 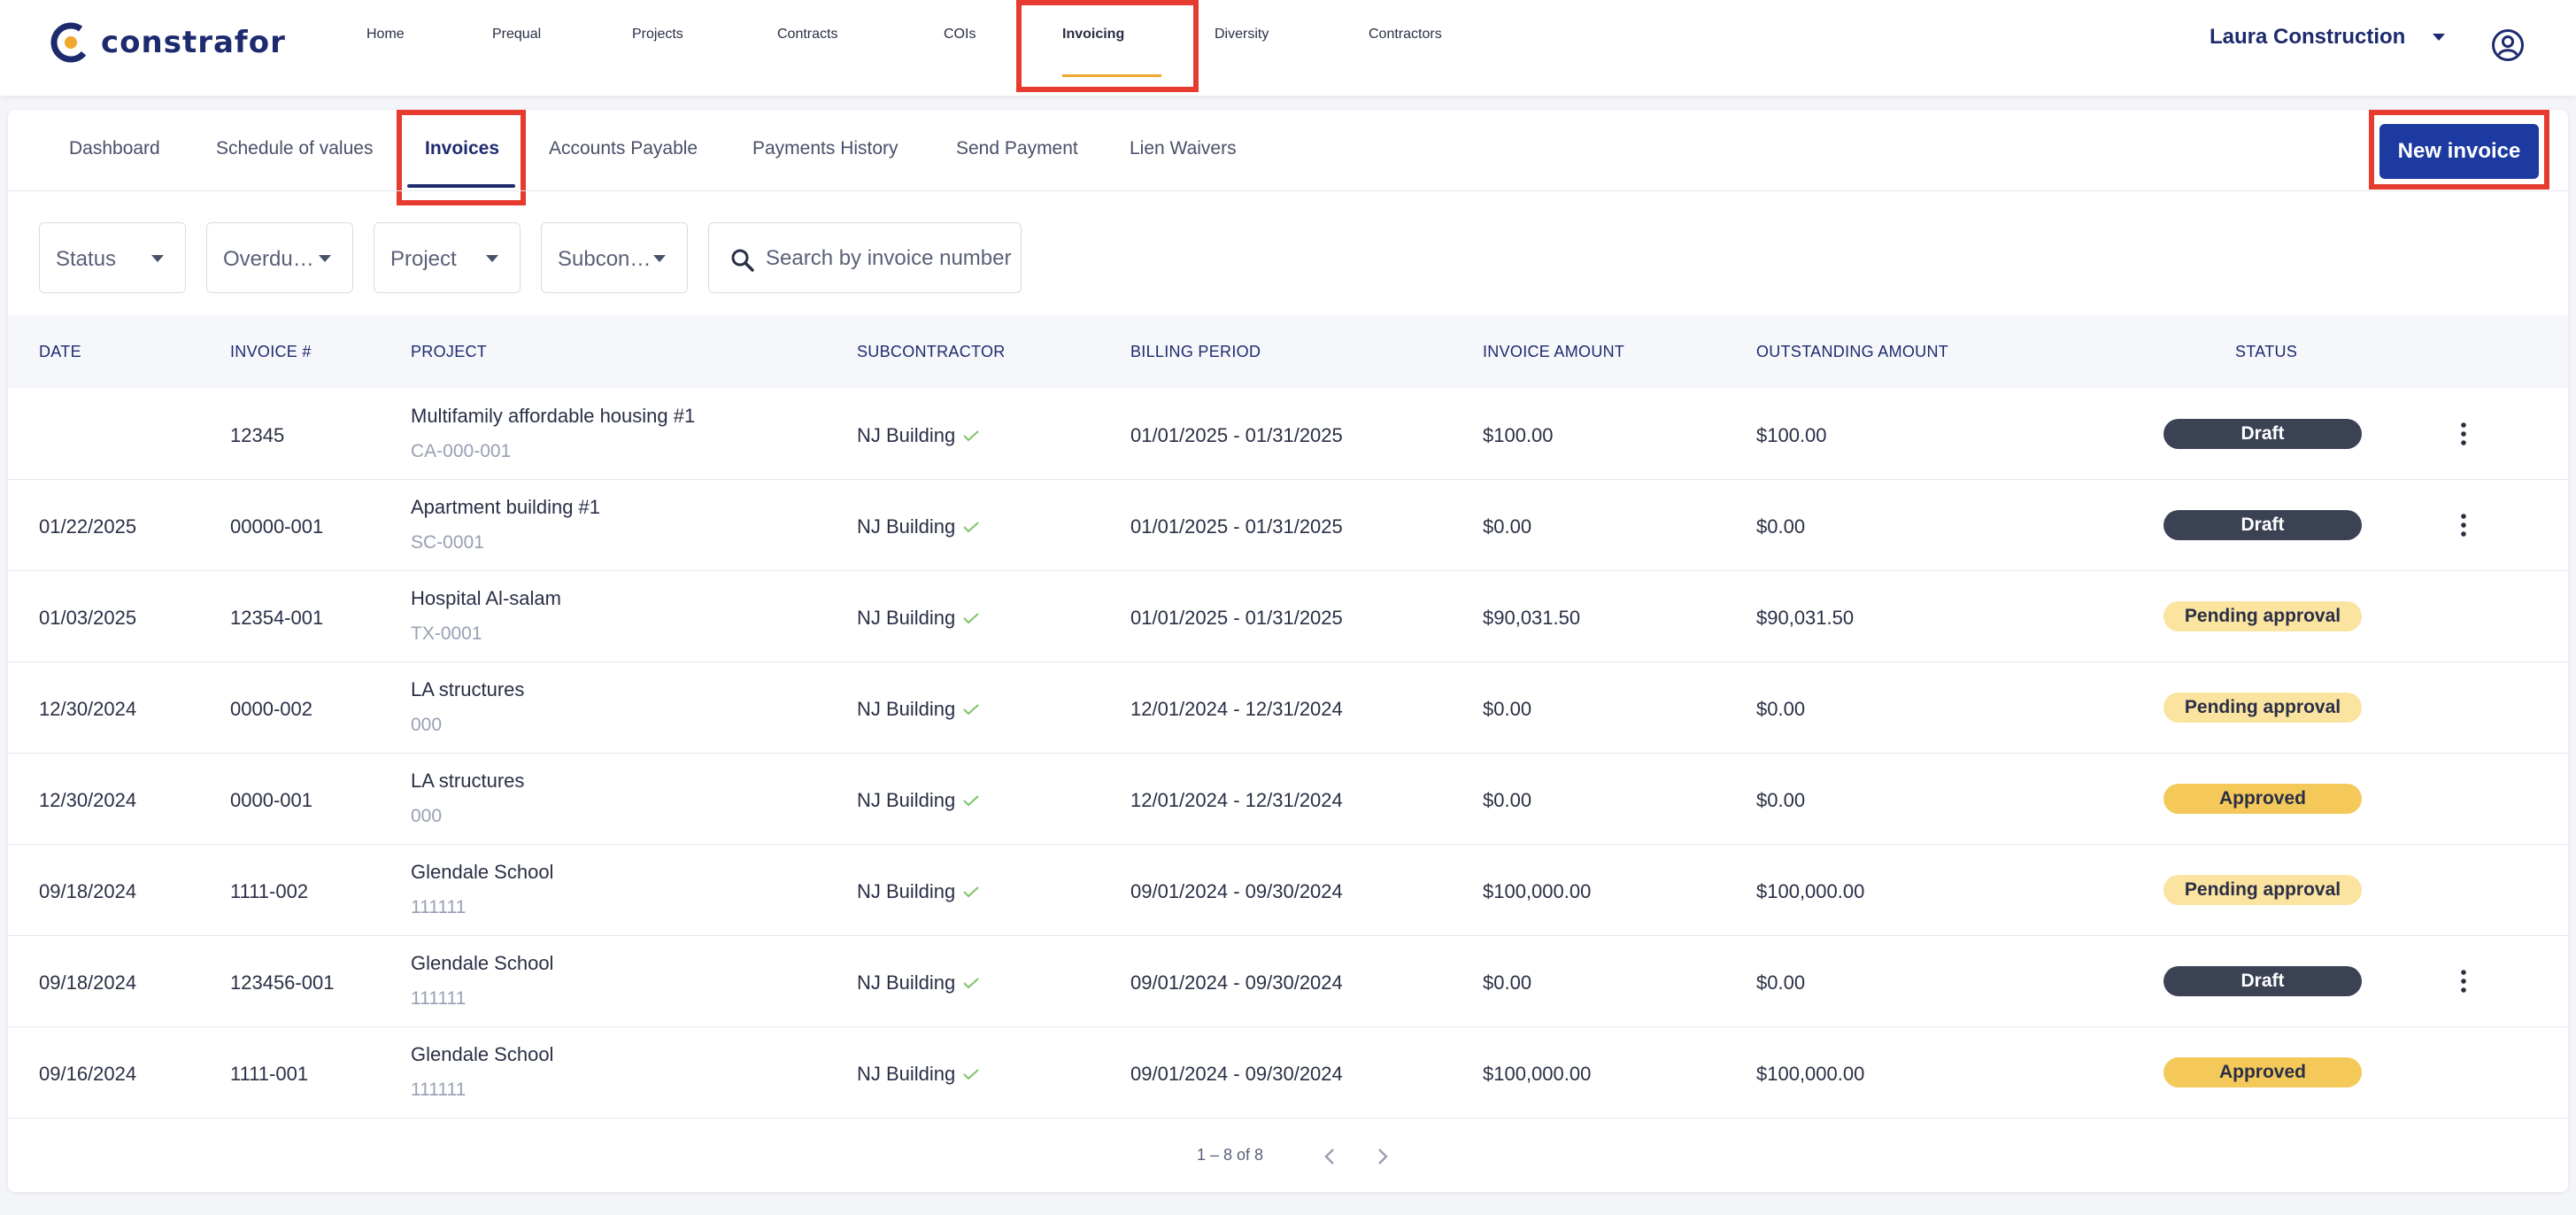 I want to click on cell-date: 12/30/2024, so click(x=88, y=709).